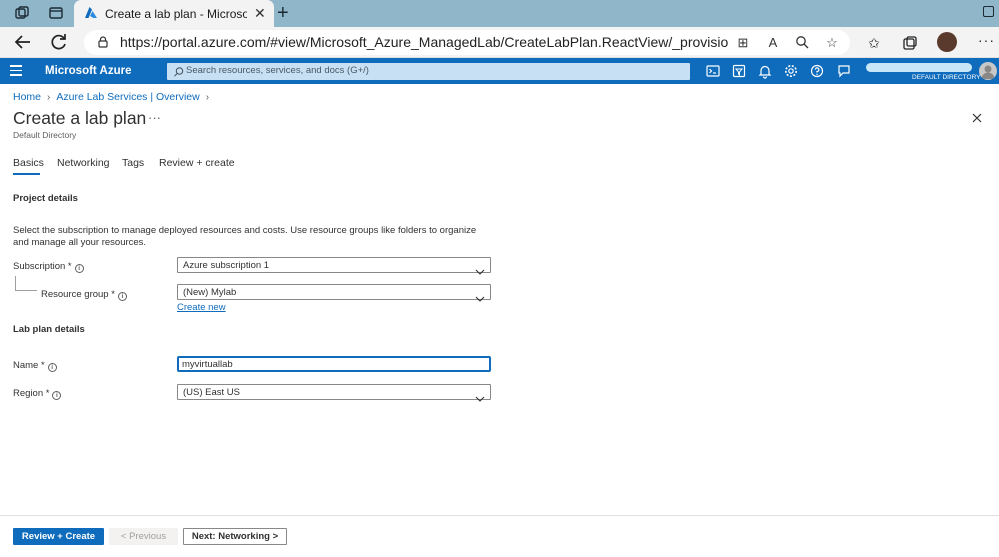  What do you see at coordinates (260, 13) in the screenshot?
I see `close-tab-icon: ✕` at bounding box center [260, 13].